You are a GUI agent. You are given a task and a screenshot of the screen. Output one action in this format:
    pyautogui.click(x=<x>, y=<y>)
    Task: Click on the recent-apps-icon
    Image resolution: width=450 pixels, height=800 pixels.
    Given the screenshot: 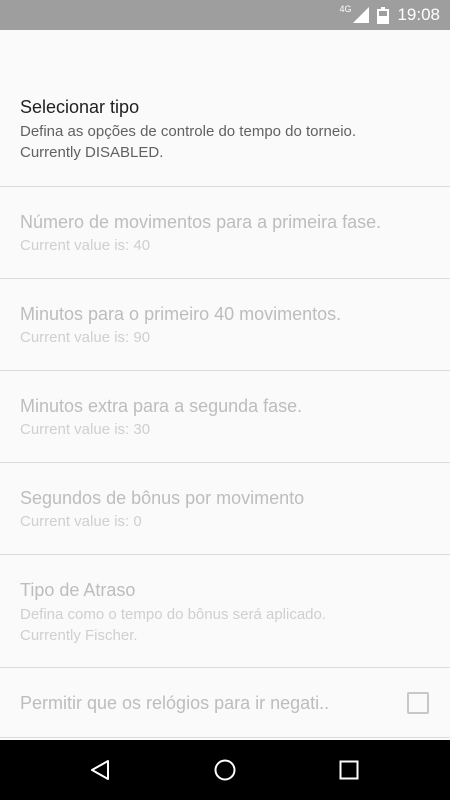 What is the action you would take?
    pyautogui.click(x=349, y=770)
    